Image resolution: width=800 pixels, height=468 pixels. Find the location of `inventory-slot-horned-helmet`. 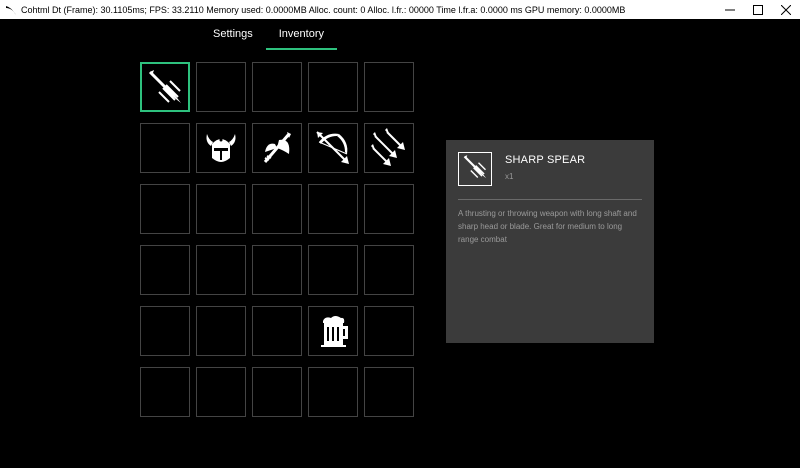

inventory-slot-horned-helmet is located at coordinates (221, 148).